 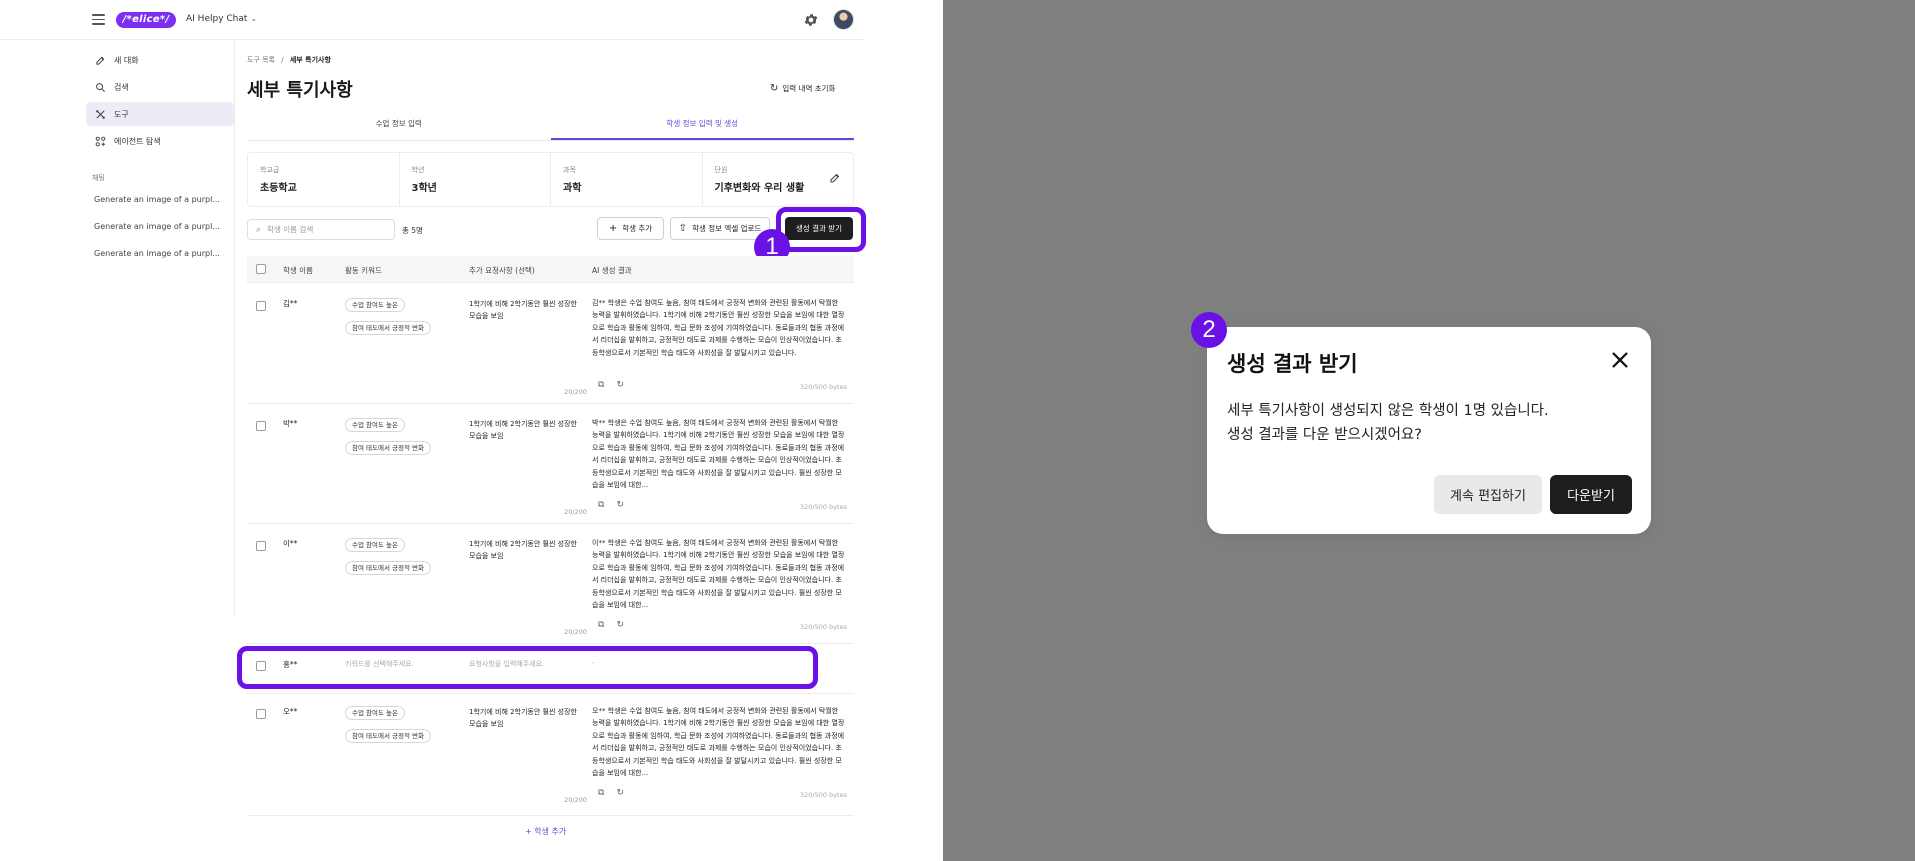 I want to click on upload-label: 학생 정보 엑셀 업로드, so click(x=727, y=228).